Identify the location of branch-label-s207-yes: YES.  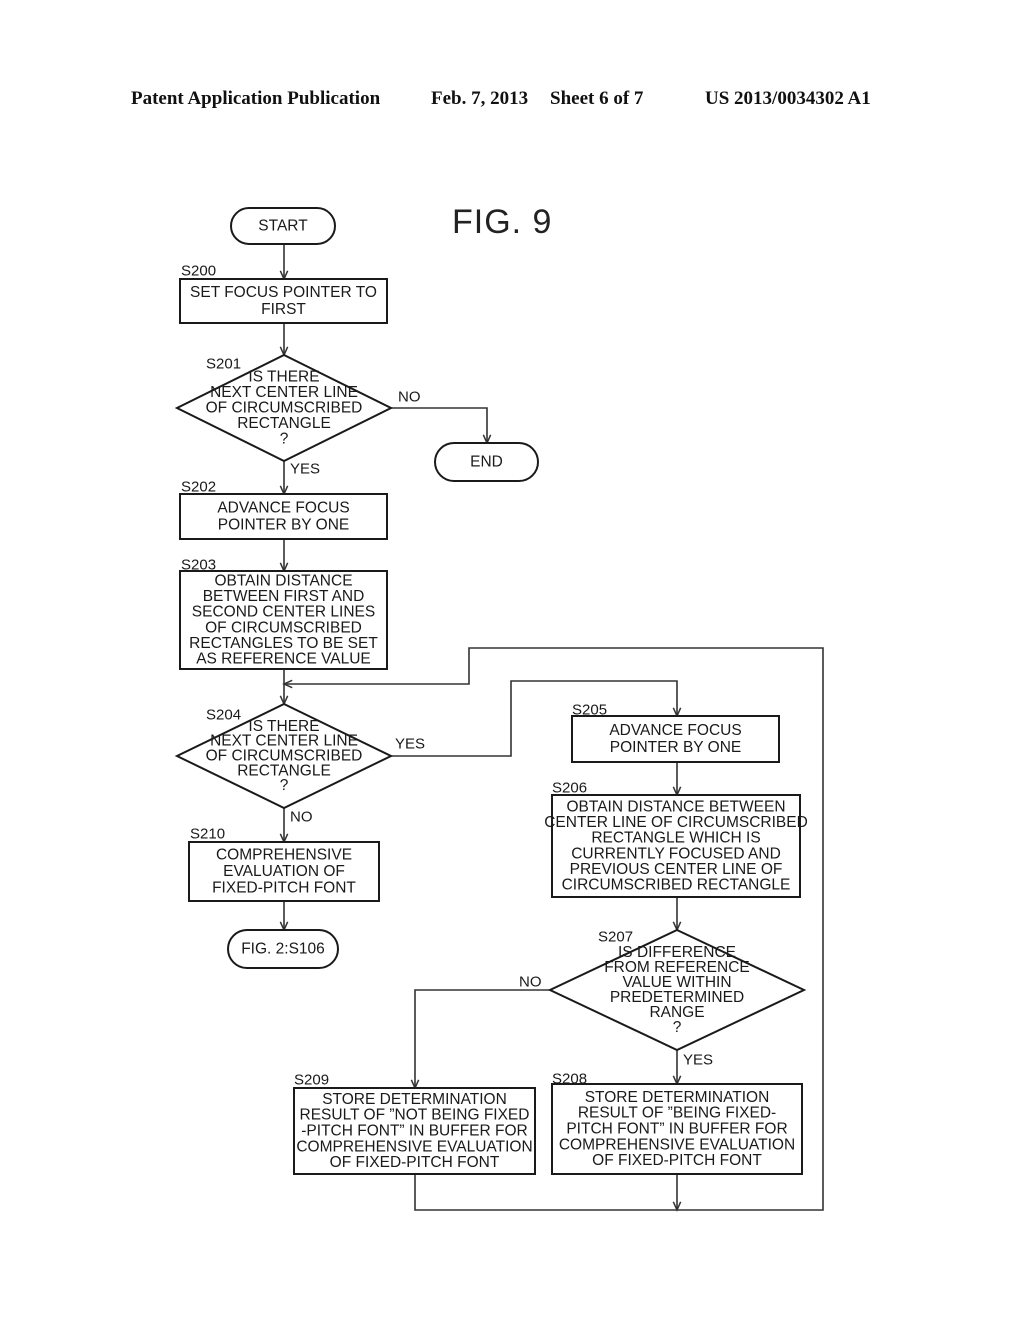
(698, 1060).